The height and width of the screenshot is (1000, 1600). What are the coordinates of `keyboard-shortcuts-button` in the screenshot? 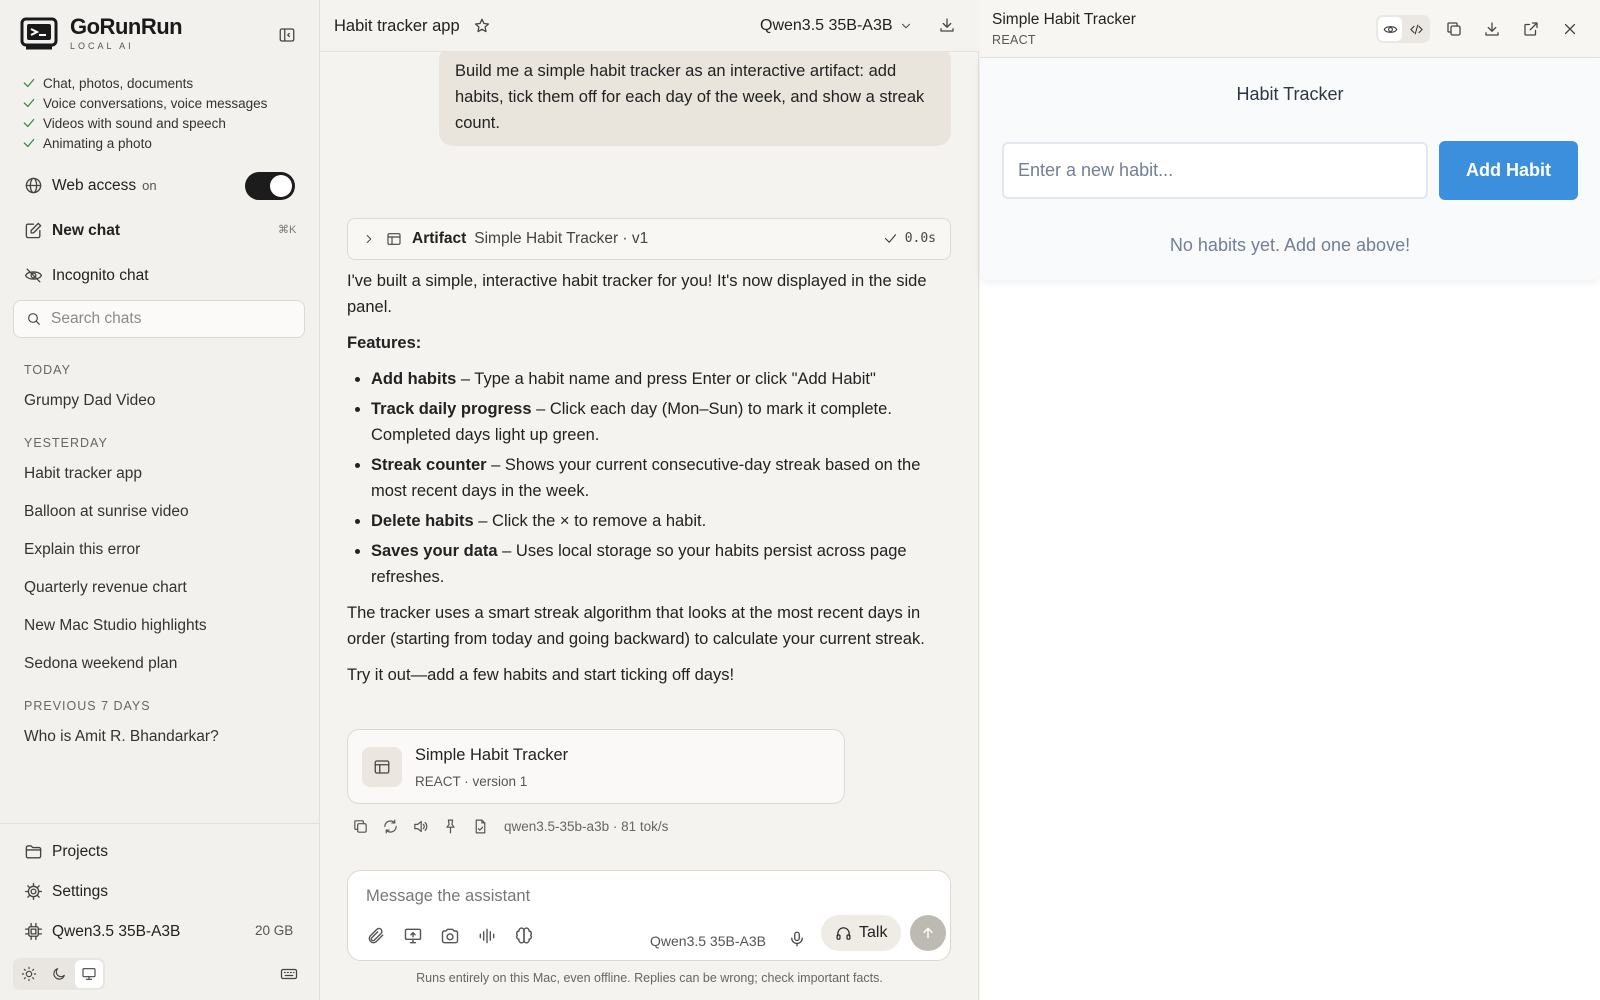 It's located at (289, 974).